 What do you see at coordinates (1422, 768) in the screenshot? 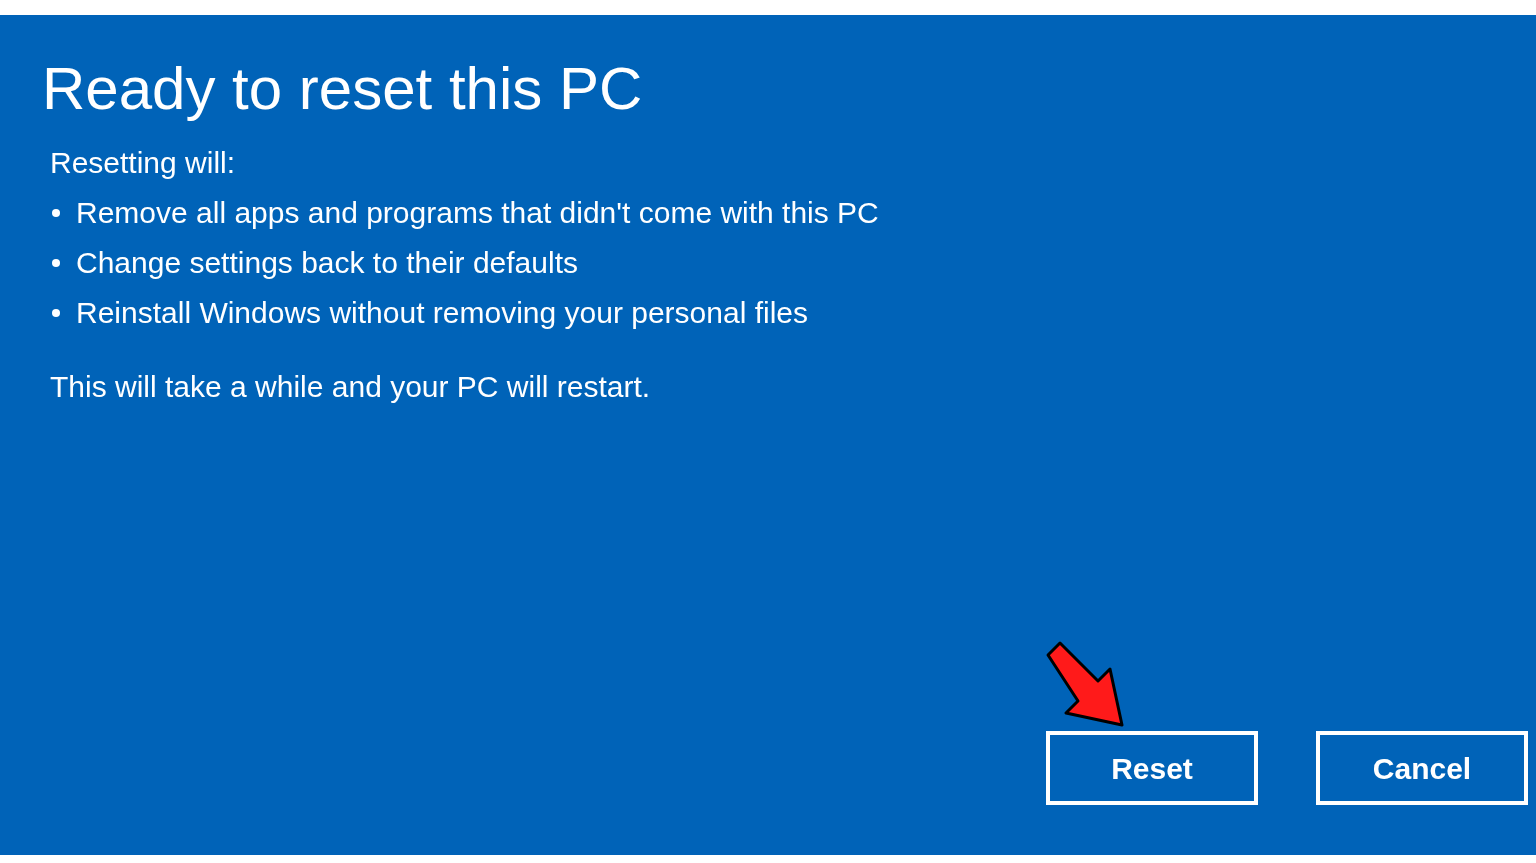
I see `dialog-button: Cancel` at bounding box center [1422, 768].